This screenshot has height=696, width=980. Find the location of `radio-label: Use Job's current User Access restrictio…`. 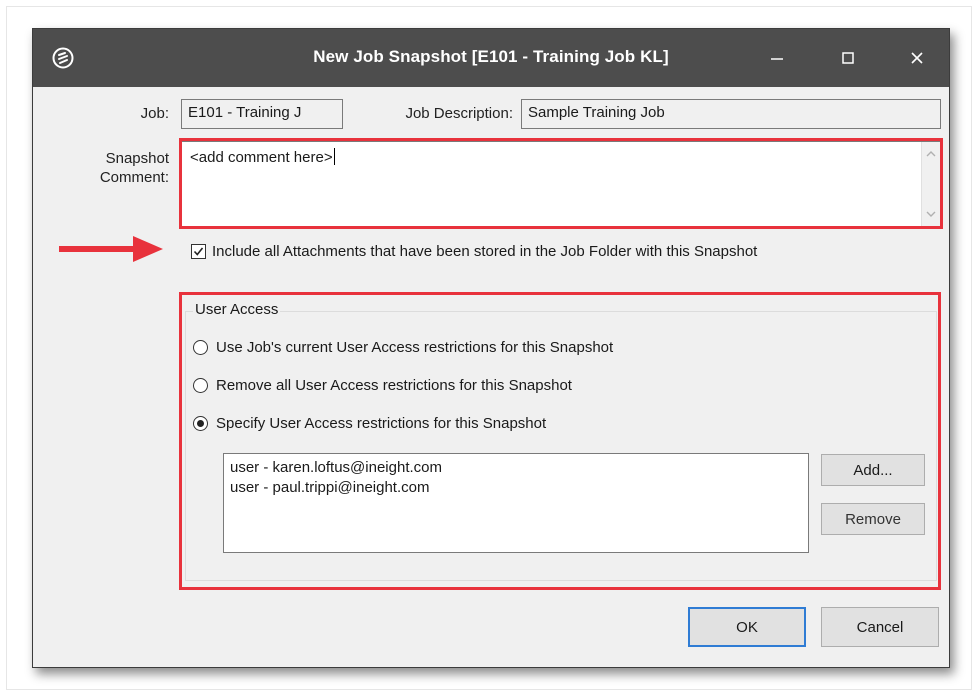

radio-label: Use Job's current User Access restrictio… is located at coordinates (415, 347).